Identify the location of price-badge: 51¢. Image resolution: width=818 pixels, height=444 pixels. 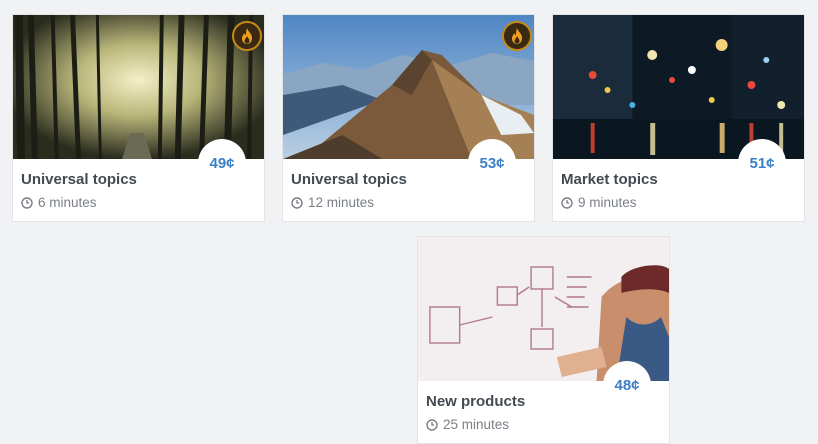
(762, 163).